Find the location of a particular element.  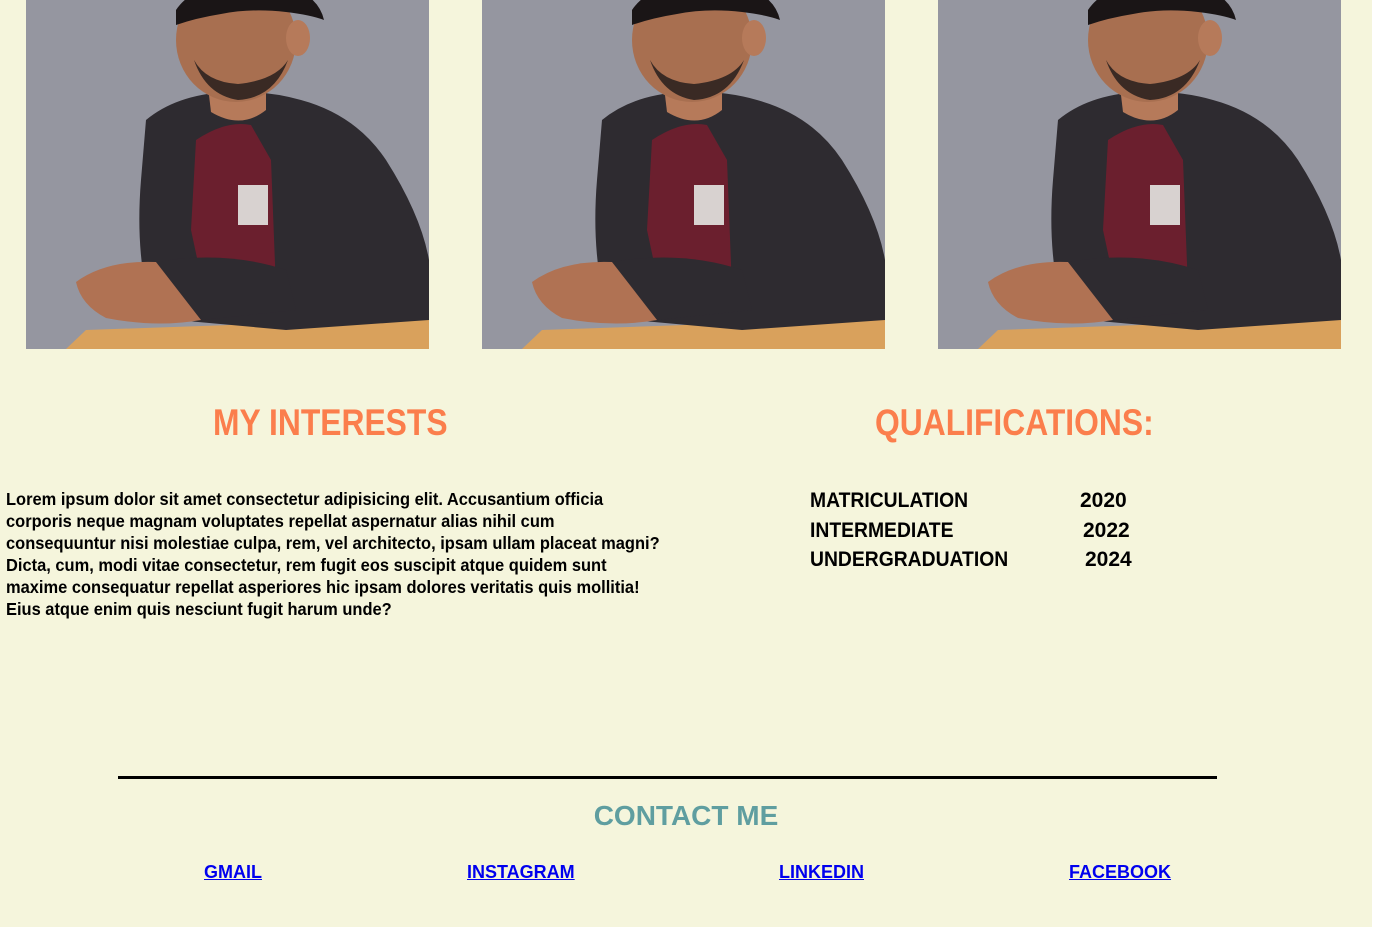

linkedin-link: LINKEDIN is located at coordinates (821, 872).